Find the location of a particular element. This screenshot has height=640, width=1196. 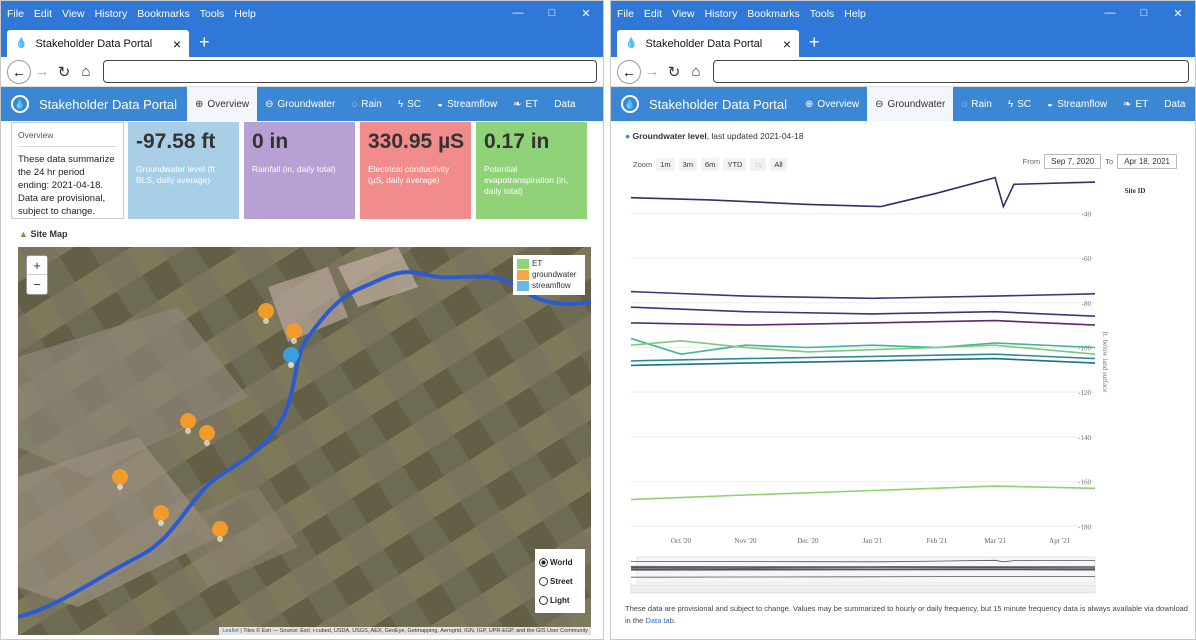

basemap-option-street: Street is located at coordinates (560, 581).